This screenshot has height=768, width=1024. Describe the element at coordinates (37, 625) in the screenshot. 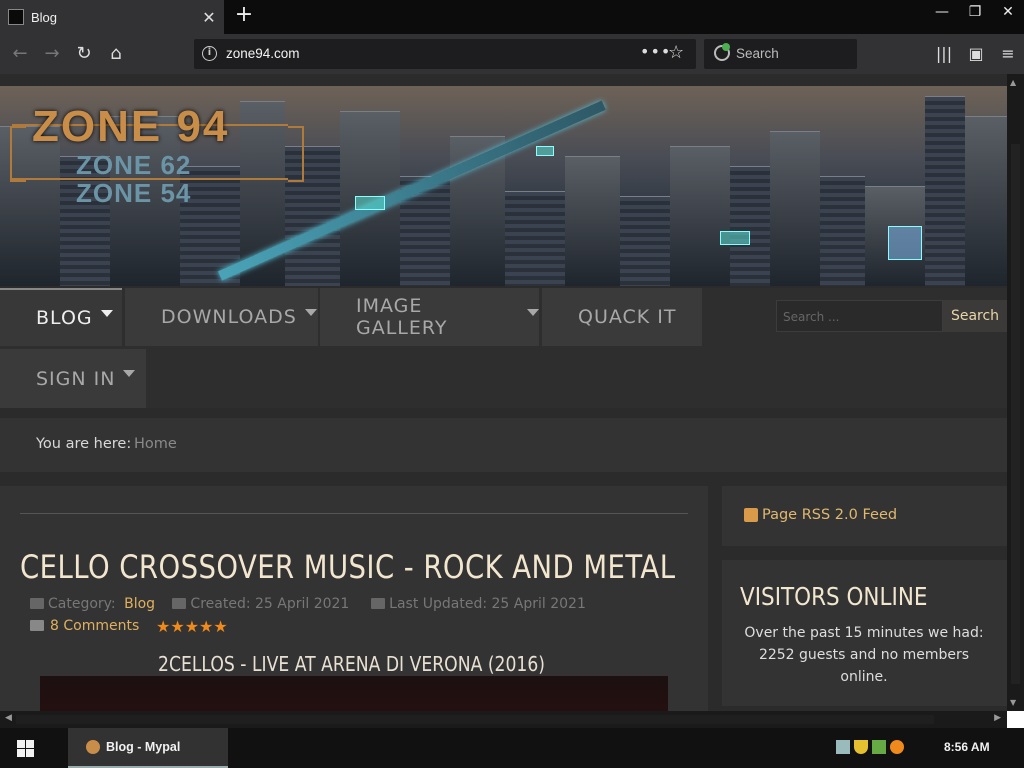

I see `comment-icon` at that location.